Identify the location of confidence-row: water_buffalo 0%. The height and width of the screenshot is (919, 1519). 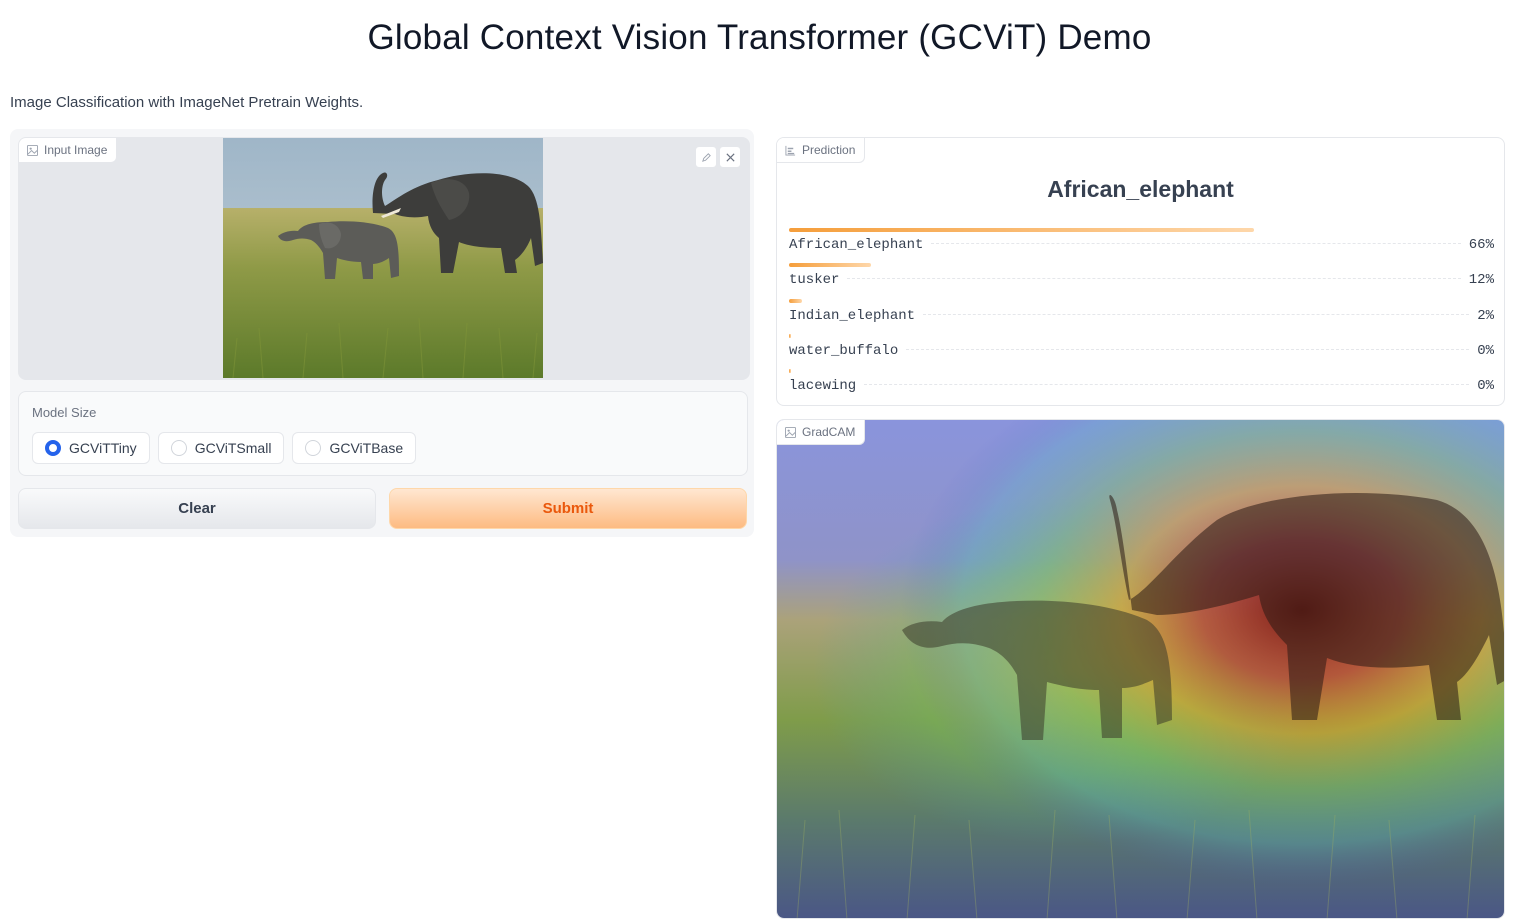
(1141, 348).